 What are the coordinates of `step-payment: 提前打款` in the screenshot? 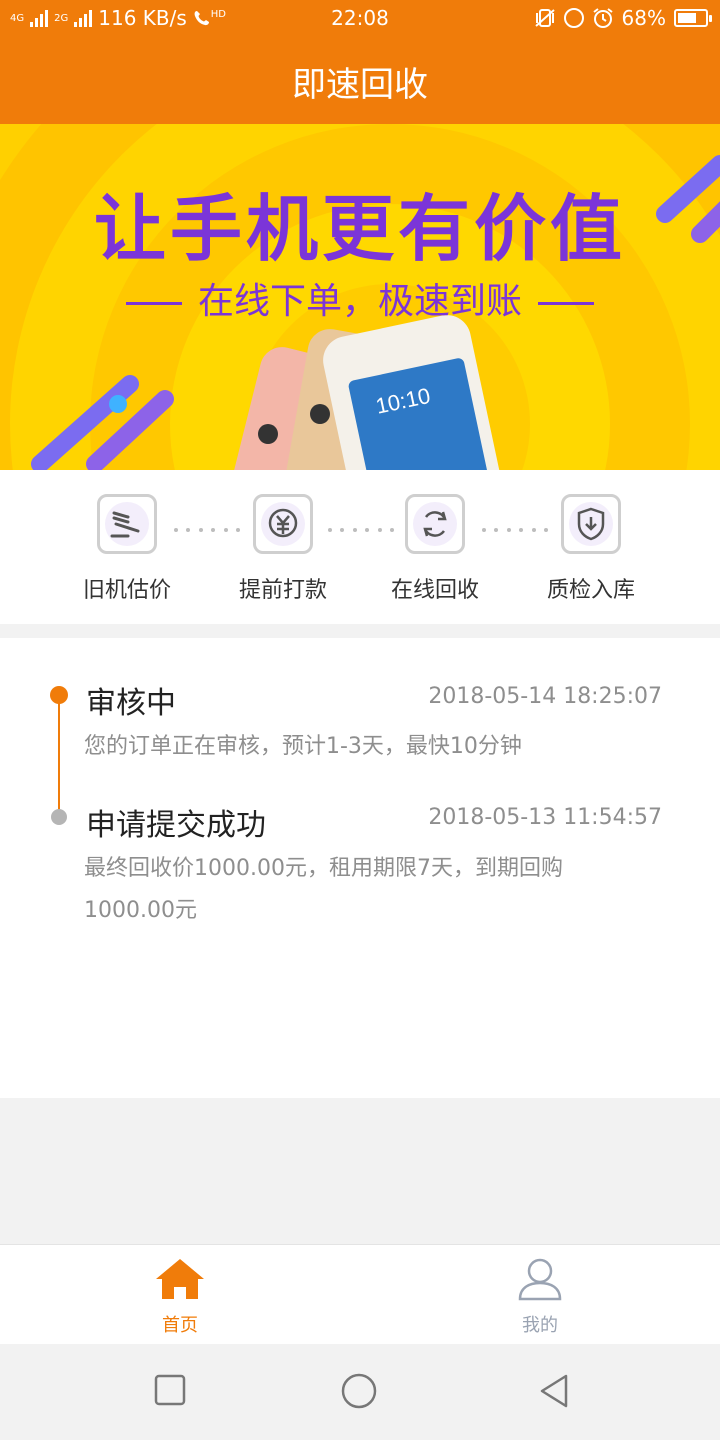 It's located at (283, 549).